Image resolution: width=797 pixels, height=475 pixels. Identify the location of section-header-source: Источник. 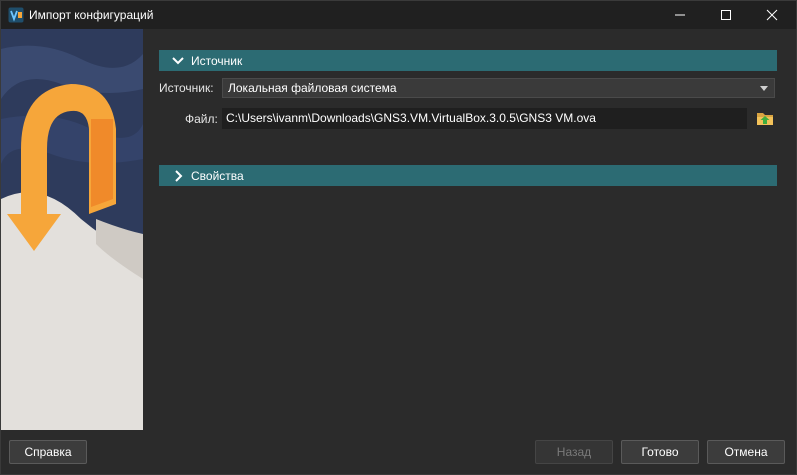
(468, 60).